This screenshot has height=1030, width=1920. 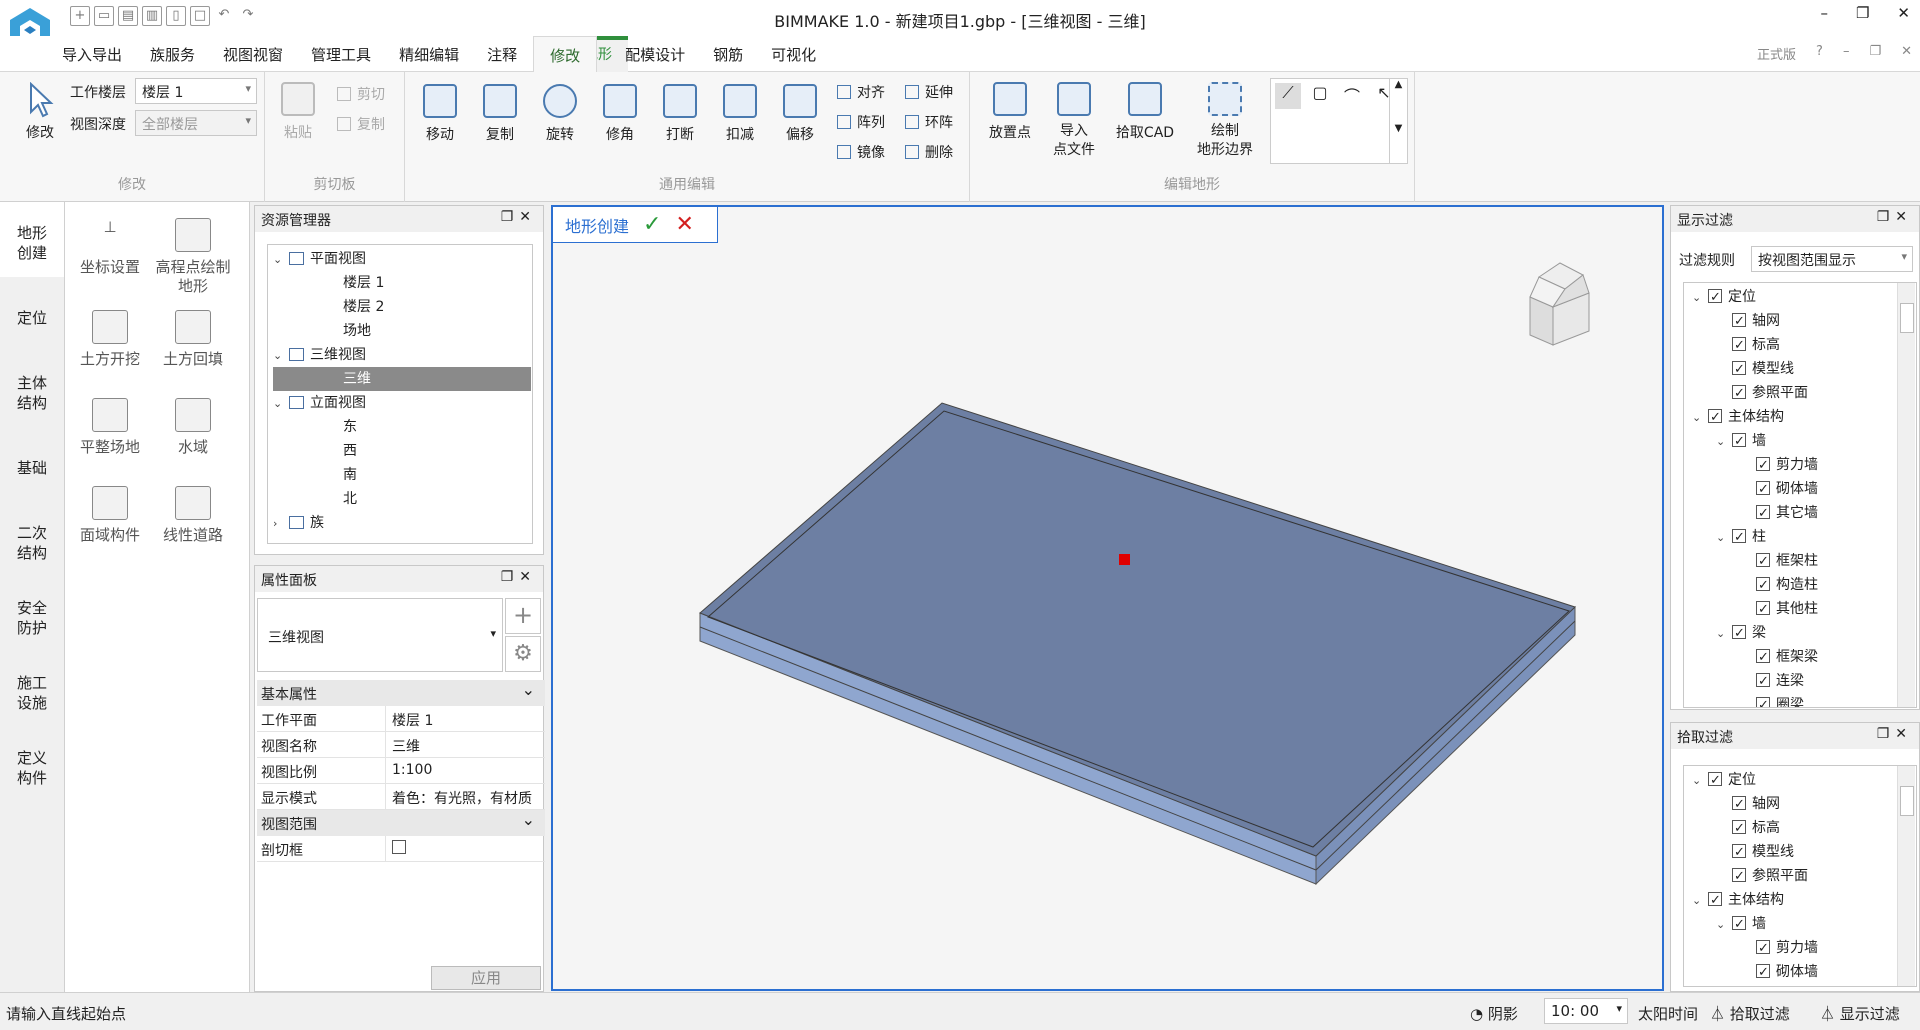 I want to click on tab-safety: 安全防护, so click(x=32, y=614).